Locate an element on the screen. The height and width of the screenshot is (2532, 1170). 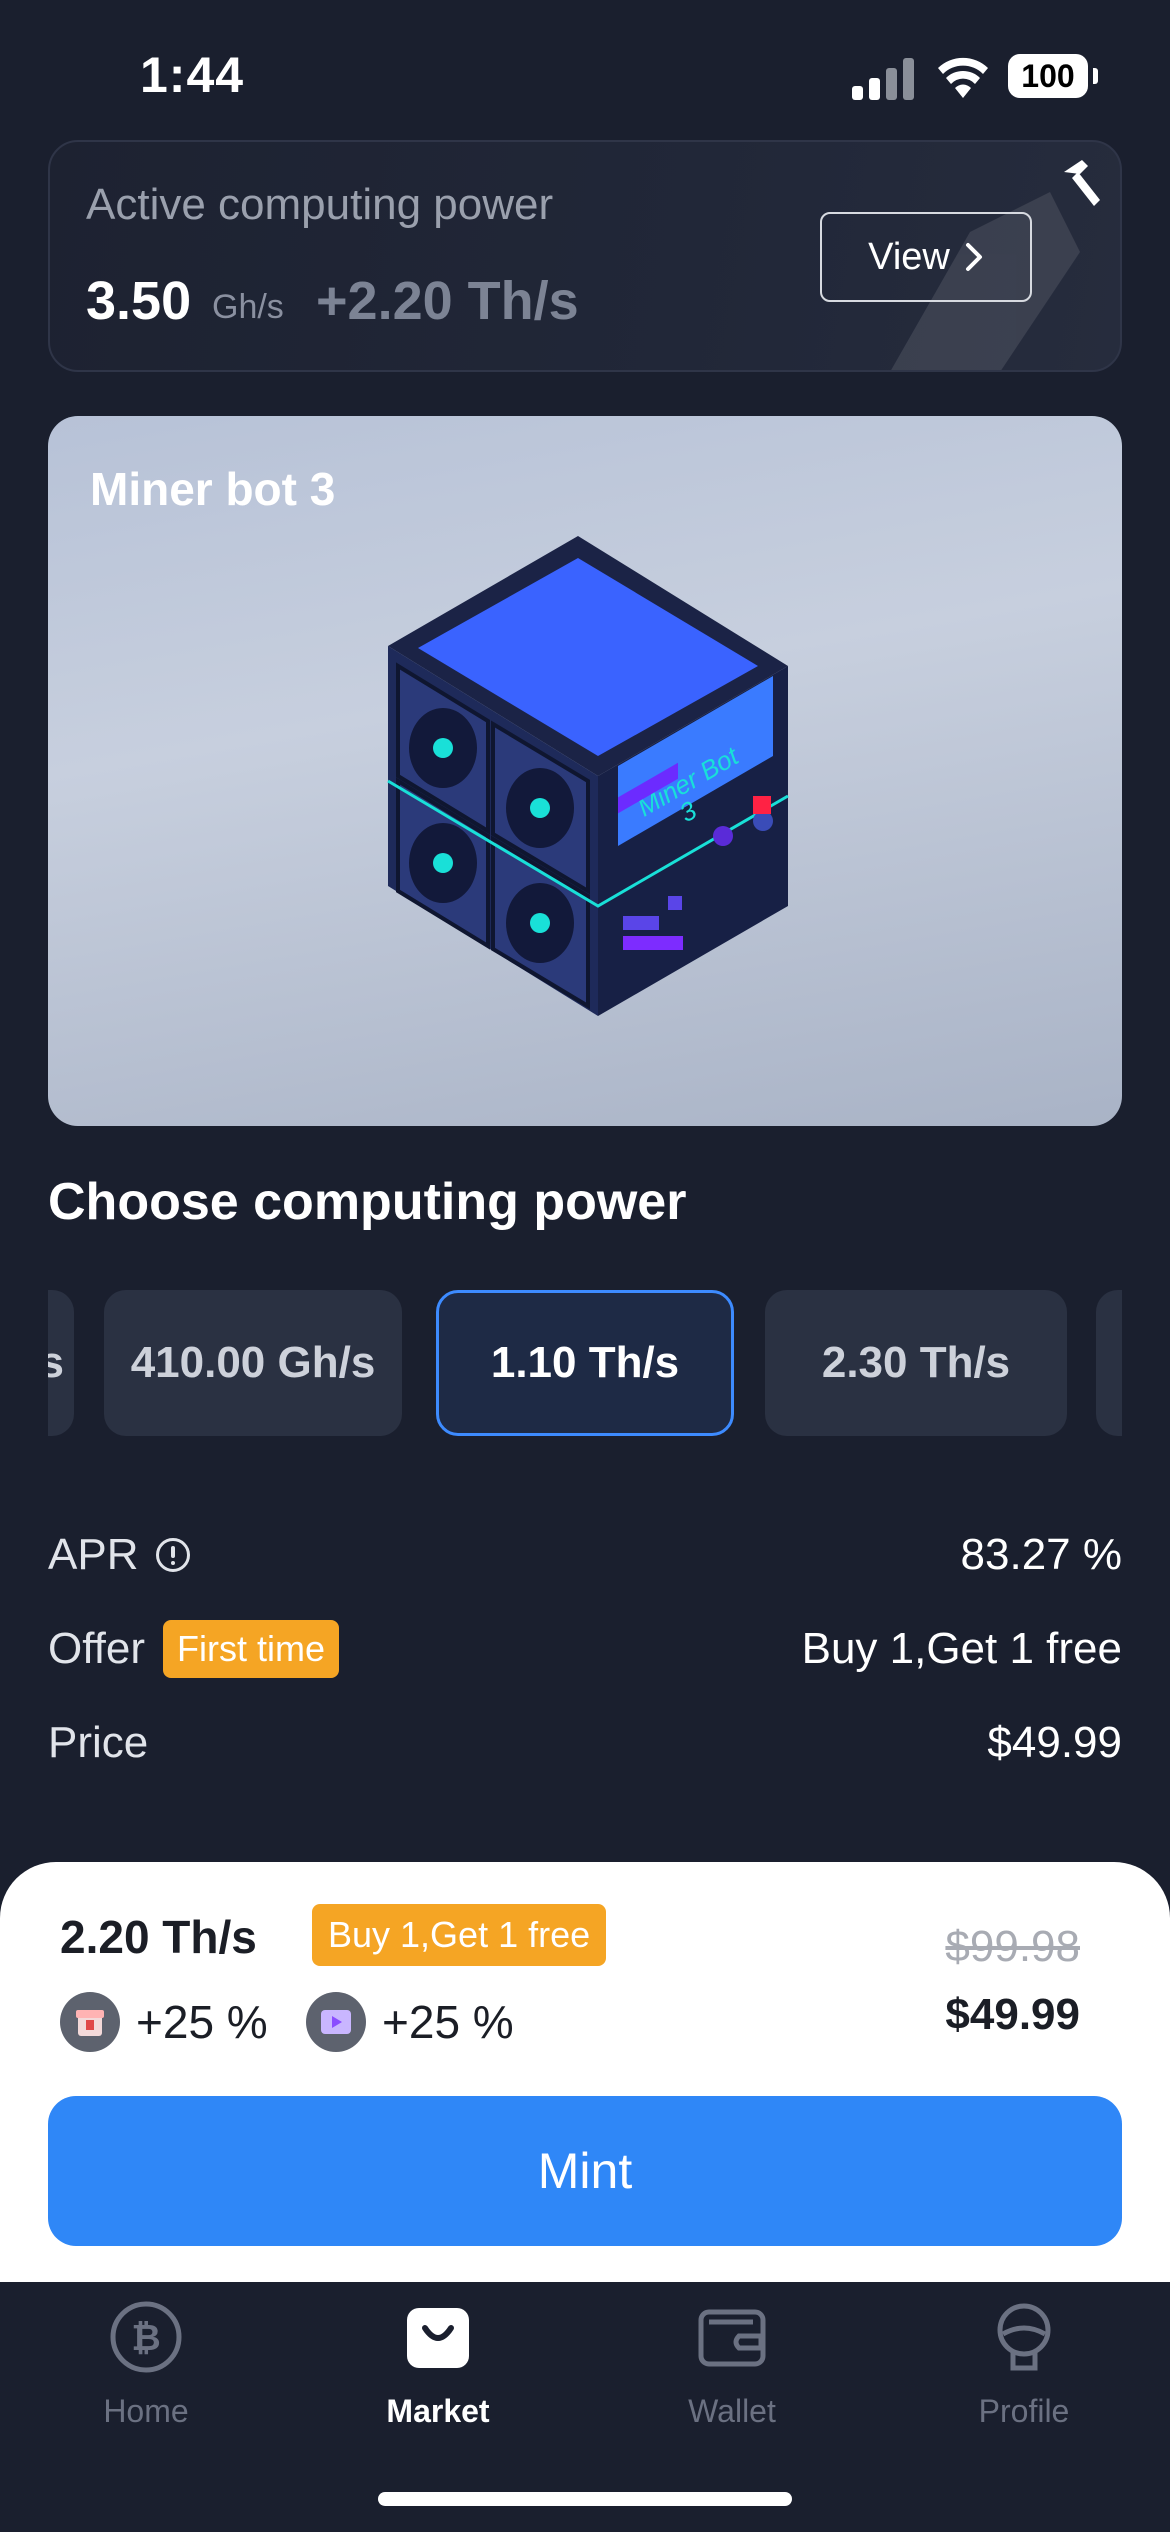
apr-row: APR 83.27 % is located at coordinates (585, 1555).